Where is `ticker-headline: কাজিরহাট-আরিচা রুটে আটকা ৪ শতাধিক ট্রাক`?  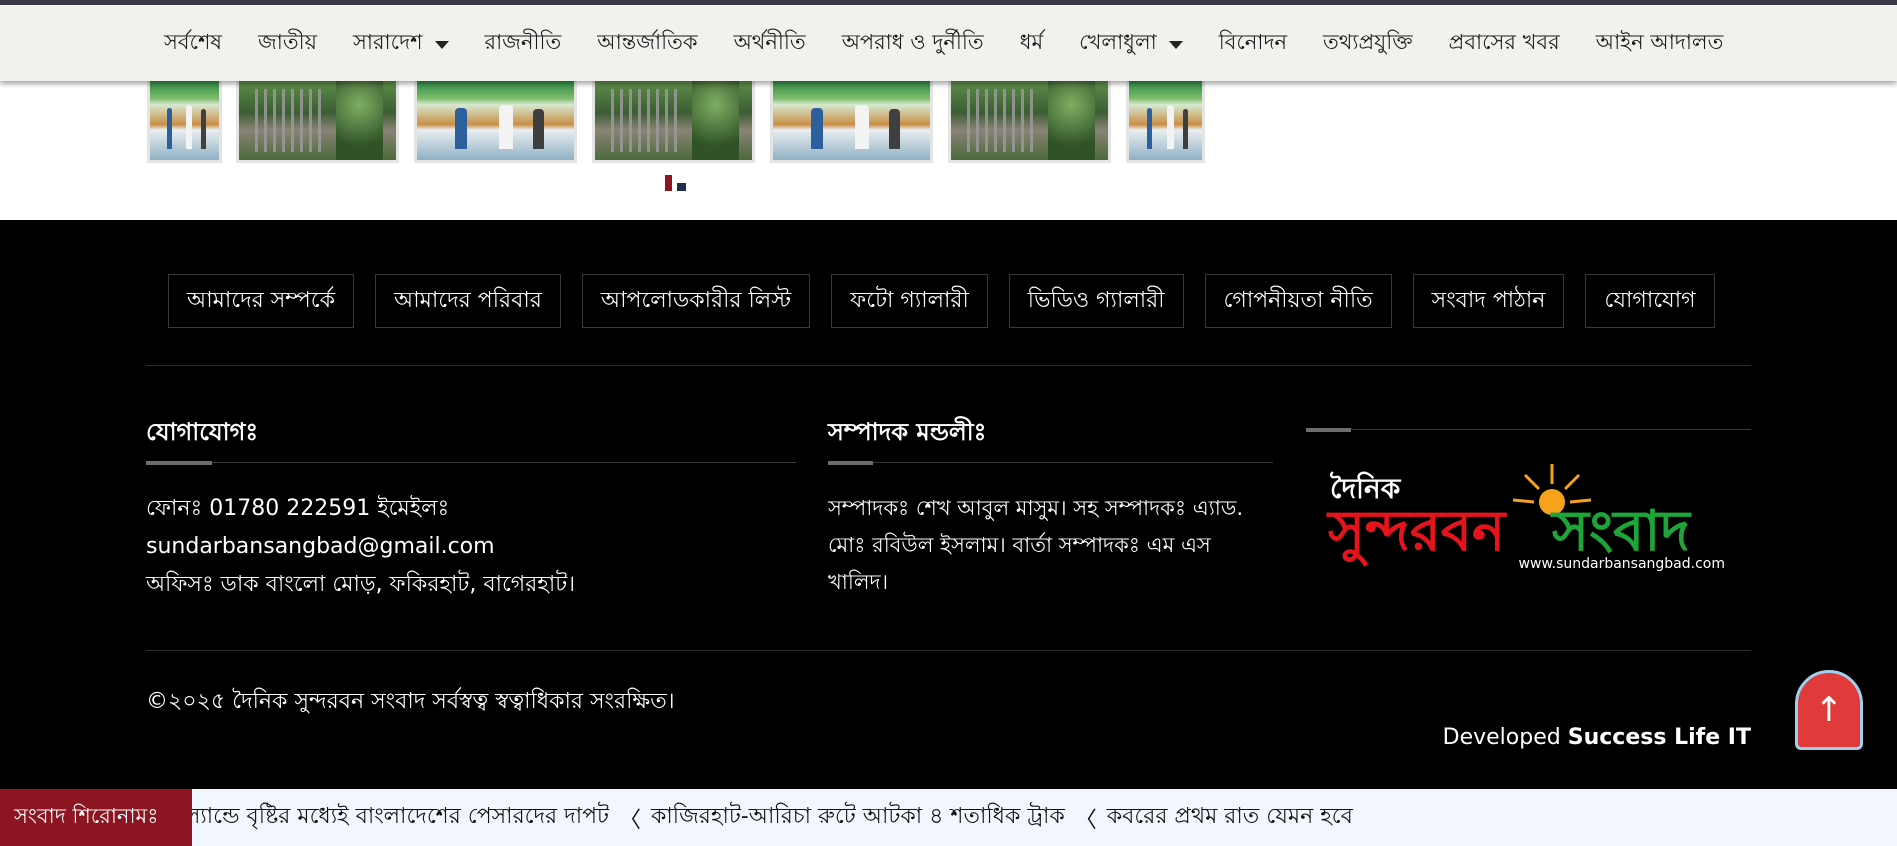 ticker-headline: কাজিরহাট-আরিচা রুটে আটকা ৪ শতাধিক ট্রাক is located at coordinates (858, 817).